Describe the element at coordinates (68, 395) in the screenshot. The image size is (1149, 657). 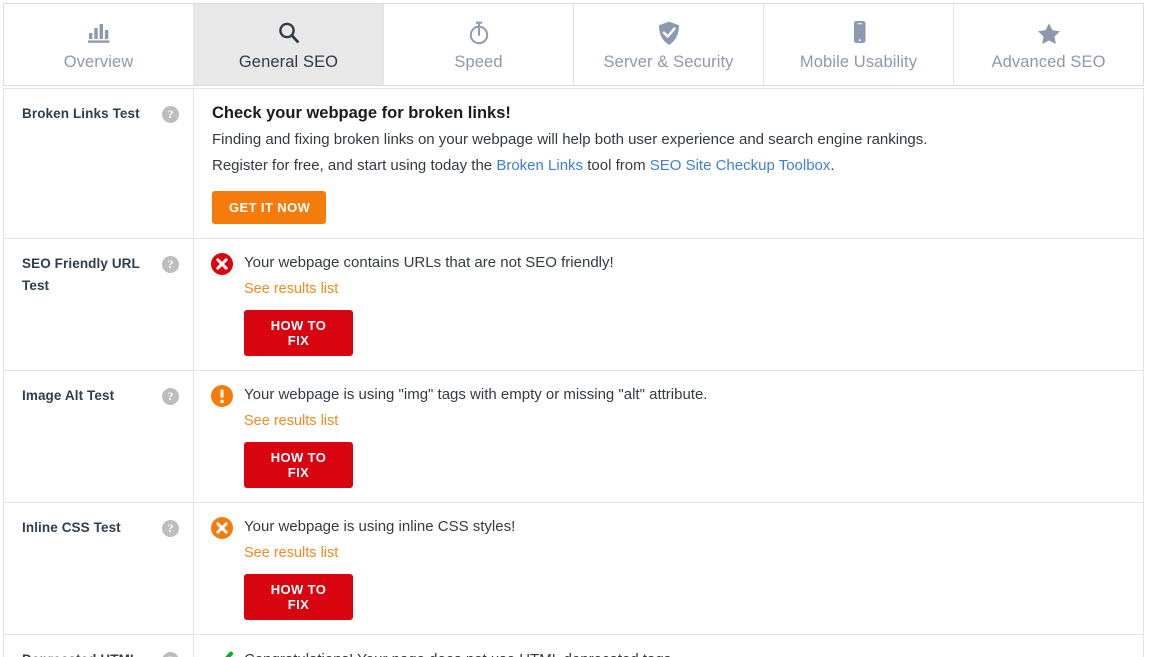
I see `test-label: Image Alt Test` at that location.